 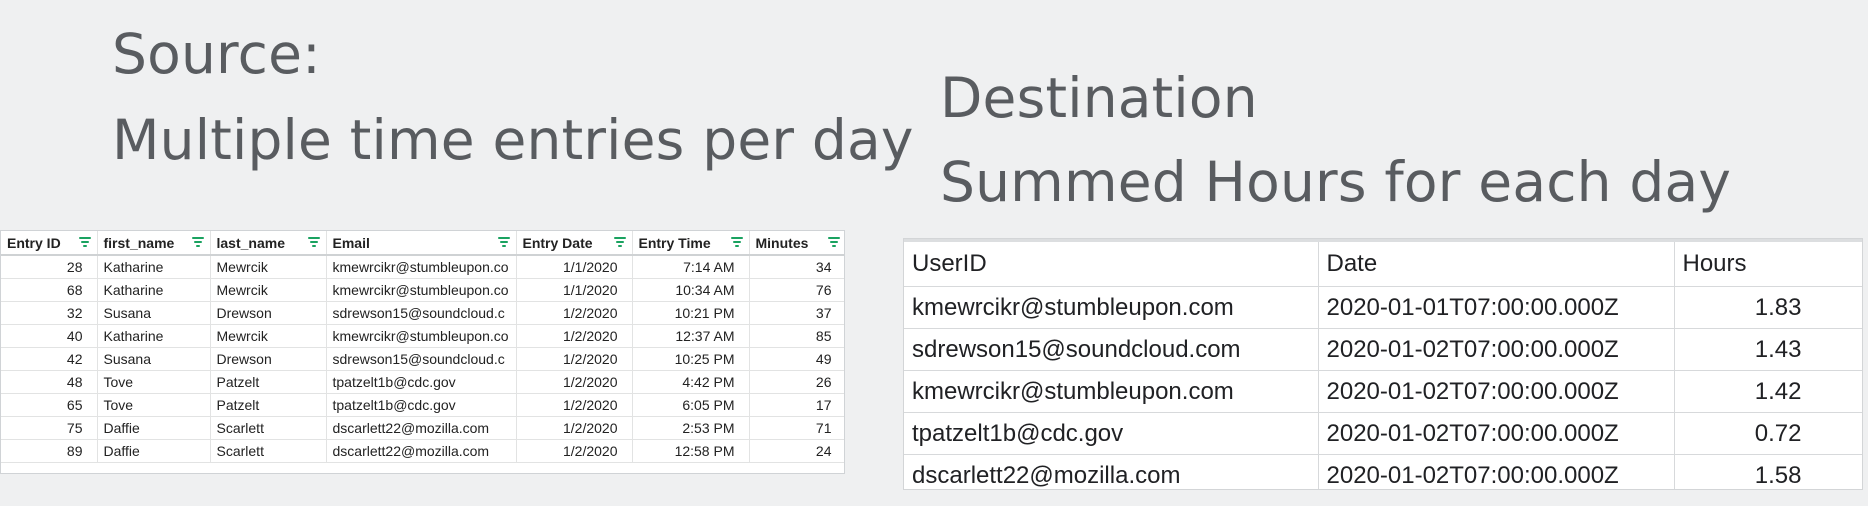 What do you see at coordinates (49, 290) in the screenshot?
I see `table-cell: 68` at bounding box center [49, 290].